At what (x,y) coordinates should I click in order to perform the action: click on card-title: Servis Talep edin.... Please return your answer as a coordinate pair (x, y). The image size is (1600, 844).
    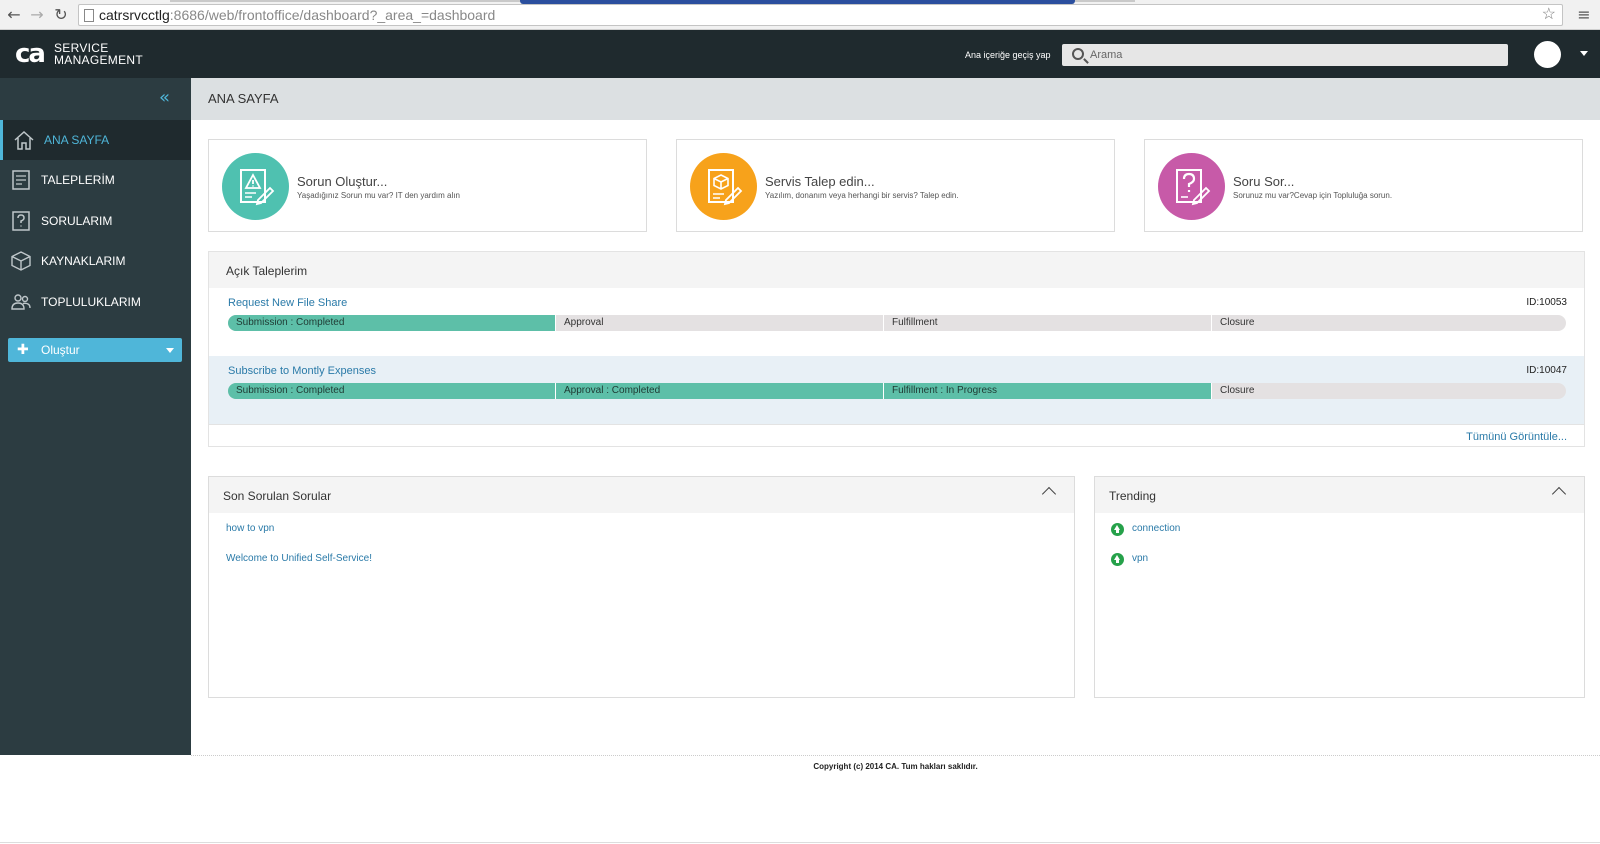
    Looking at the image, I should click on (820, 181).